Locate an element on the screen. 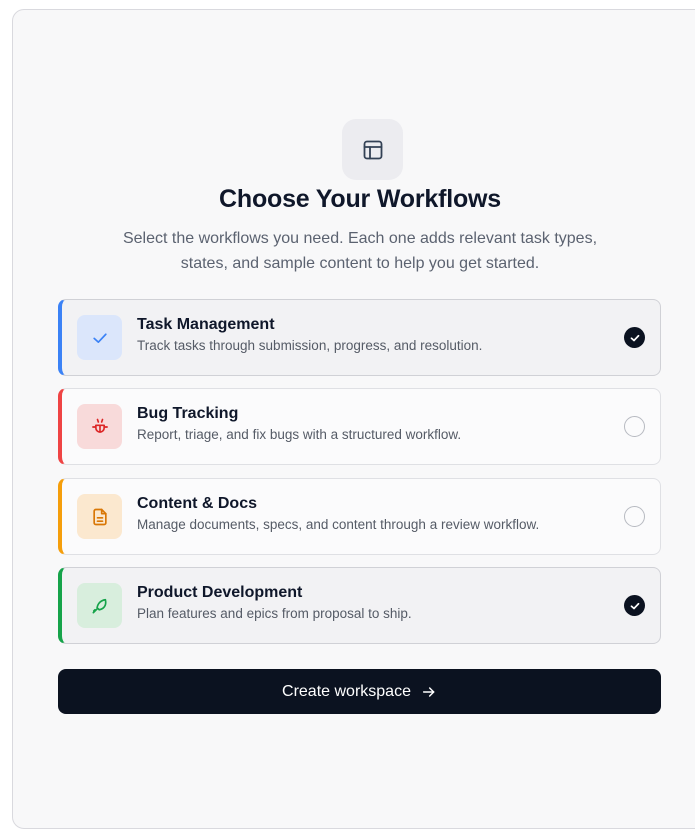 This screenshot has height=829, width=695. check-icon is located at coordinates (99, 337).